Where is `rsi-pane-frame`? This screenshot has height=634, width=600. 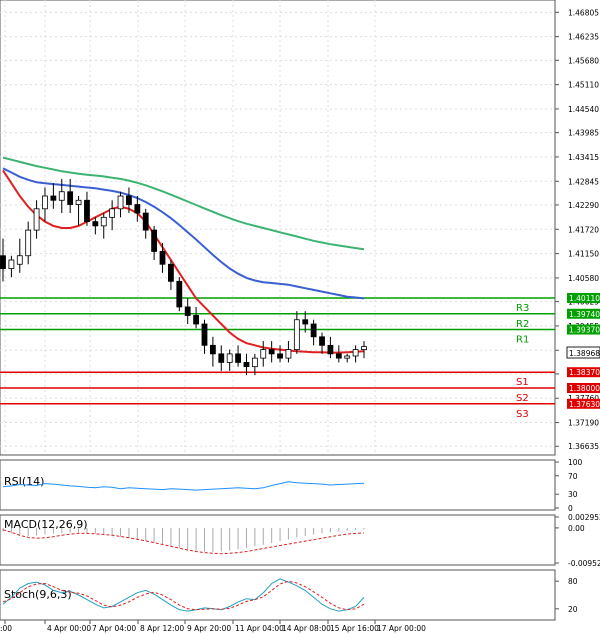
rsi-pane-frame is located at coordinates (278, 485).